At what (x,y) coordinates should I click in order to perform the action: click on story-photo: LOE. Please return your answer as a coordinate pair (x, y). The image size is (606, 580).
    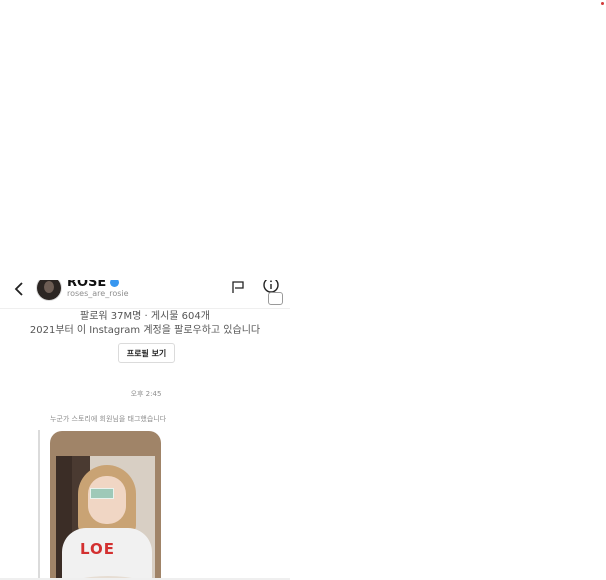
    Looking at the image, I should click on (105, 518).